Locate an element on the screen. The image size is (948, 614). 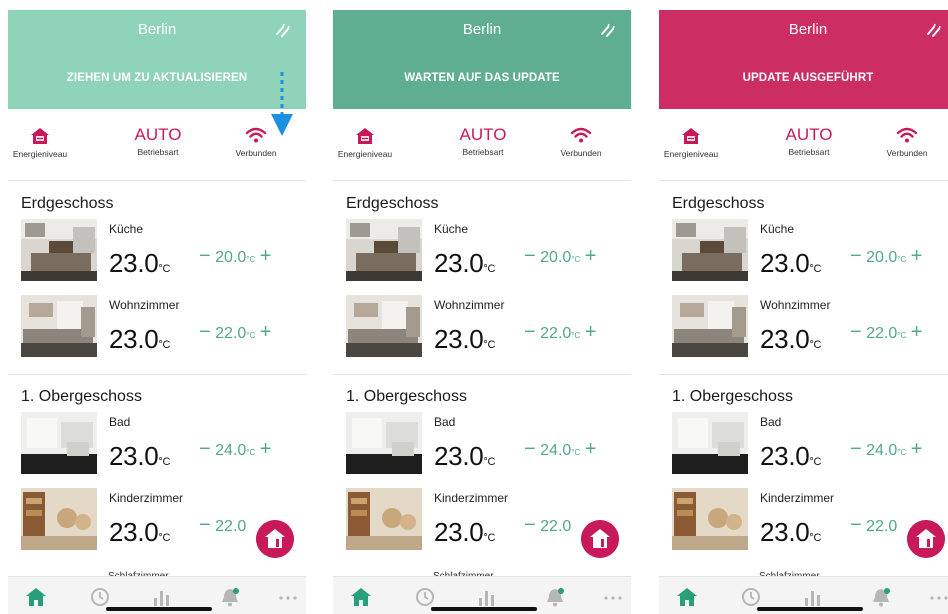
setpoint-control: − 22.0°C + is located at coordinates (235, 332).